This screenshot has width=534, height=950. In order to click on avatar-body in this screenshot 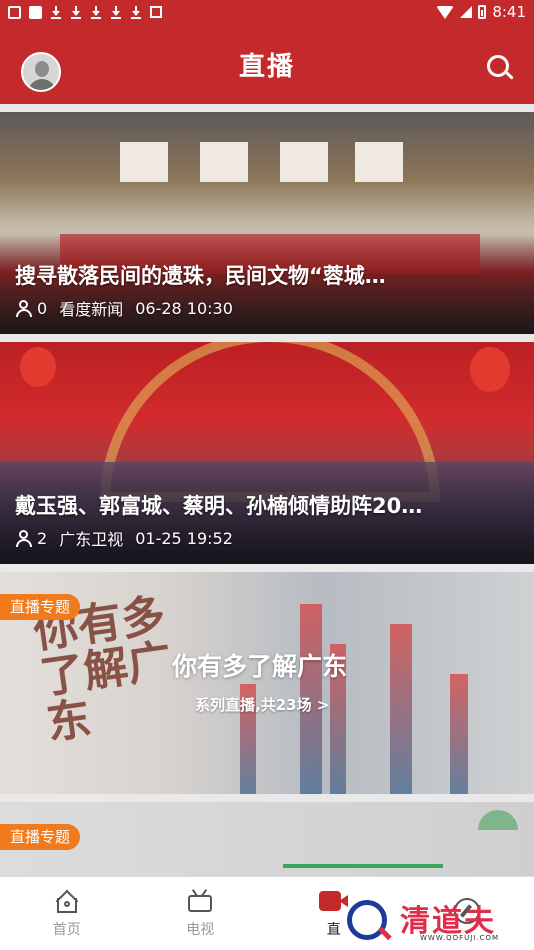, I will do `click(42, 84)`.